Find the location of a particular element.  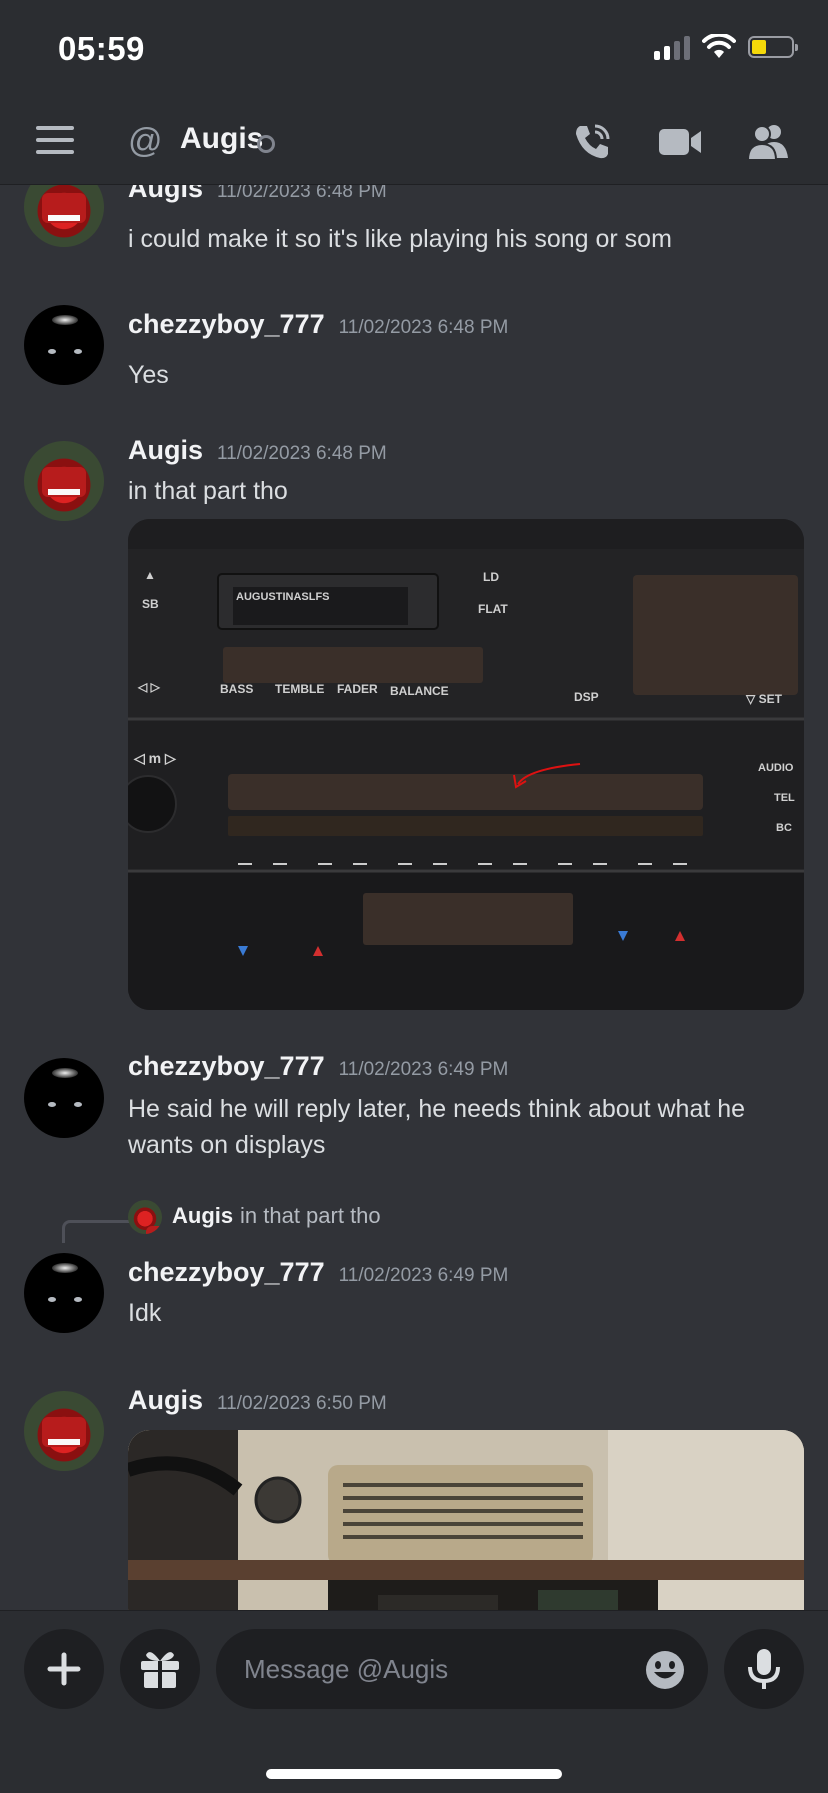

voice-message-button is located at coordinates (764, 1669).